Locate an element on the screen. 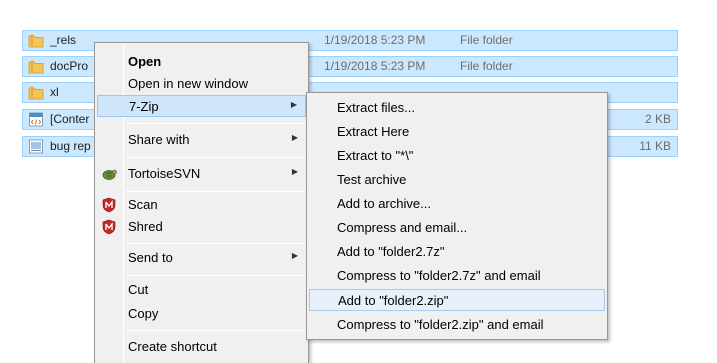 This screenshot has height=363, width=717. file-size: 11 KB is located at coordinates (655, 146).